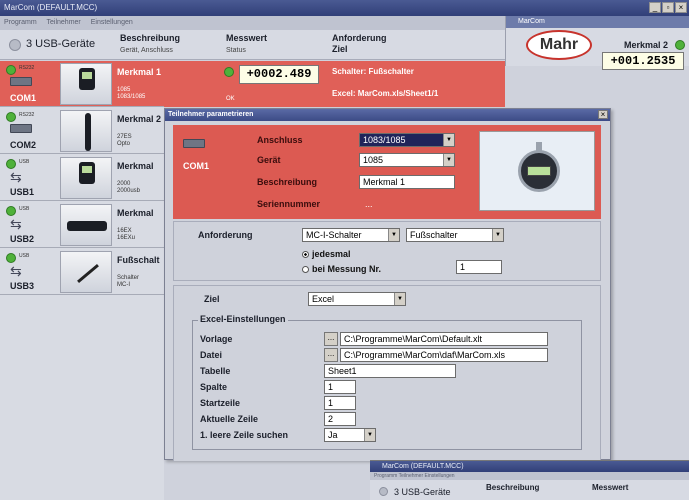 Image resolution: width=689 pixels, height=500 pixels. What do you see at coordinates (138, 260) in the screenshot?
I see `device-name: Fußschalt` at bounding box center [138, 260].